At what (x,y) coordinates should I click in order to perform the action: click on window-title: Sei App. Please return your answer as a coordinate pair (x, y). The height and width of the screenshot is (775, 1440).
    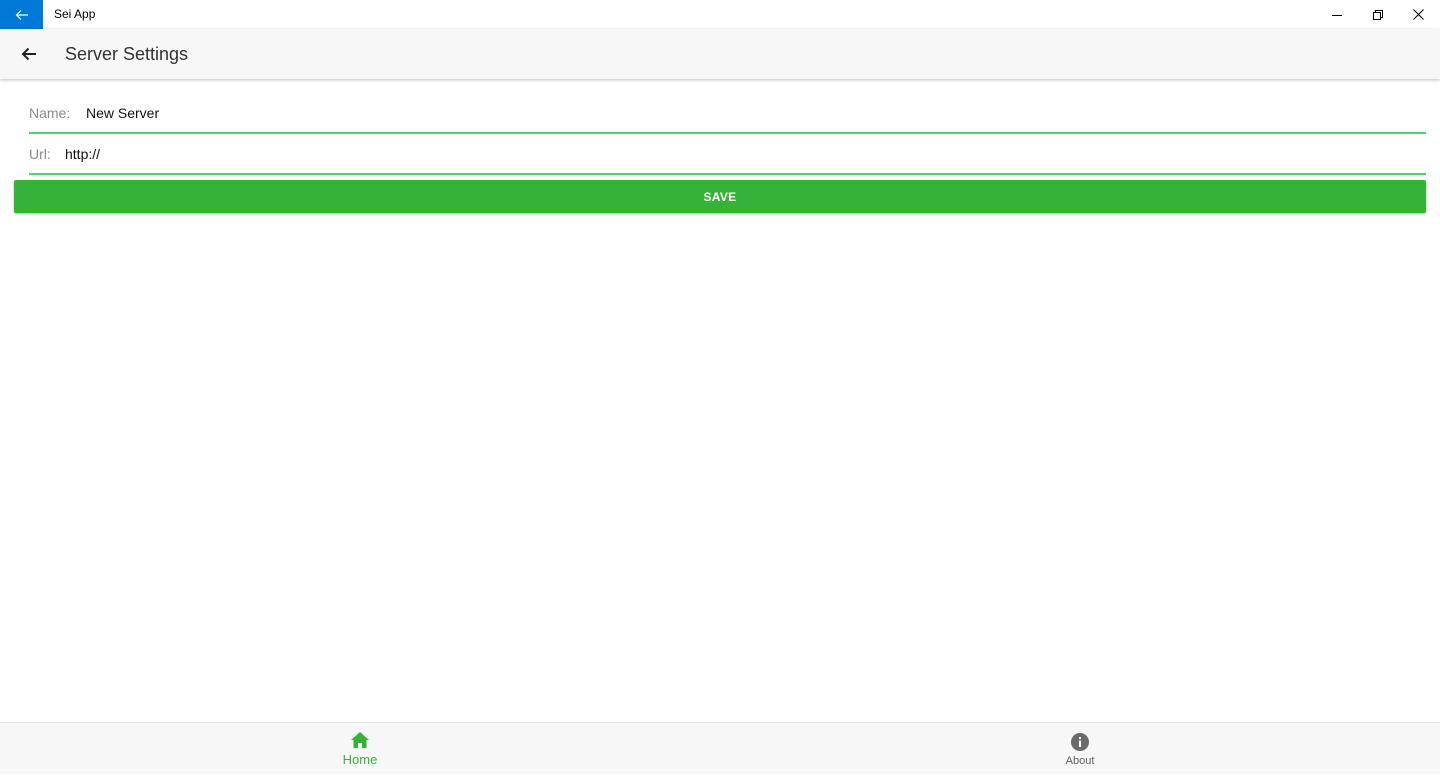
    Looking at the image, I should click on (75, 14).